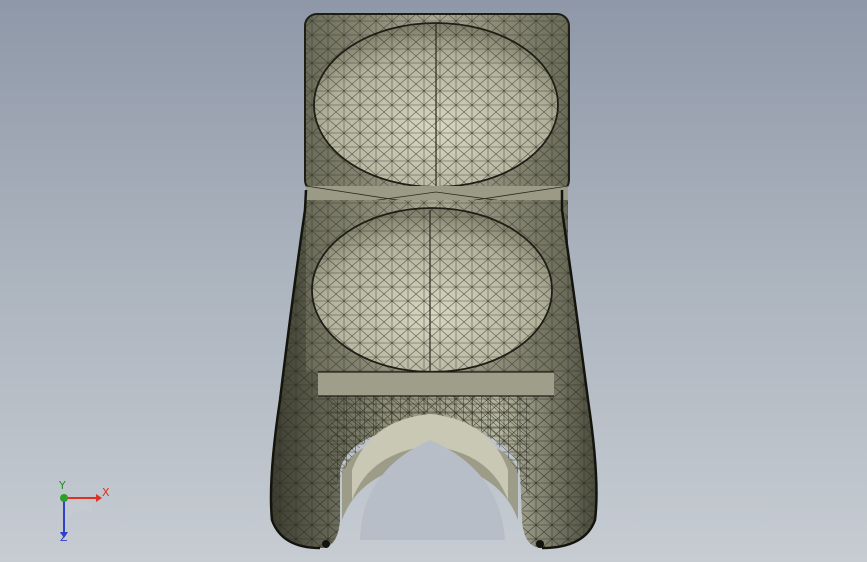 The width and height of the screenshot is (867, 562). What do you see at coordinates (64, 537) in the screenshot?
I see `z-axis-label: Z` at bounding box center [64, 537].